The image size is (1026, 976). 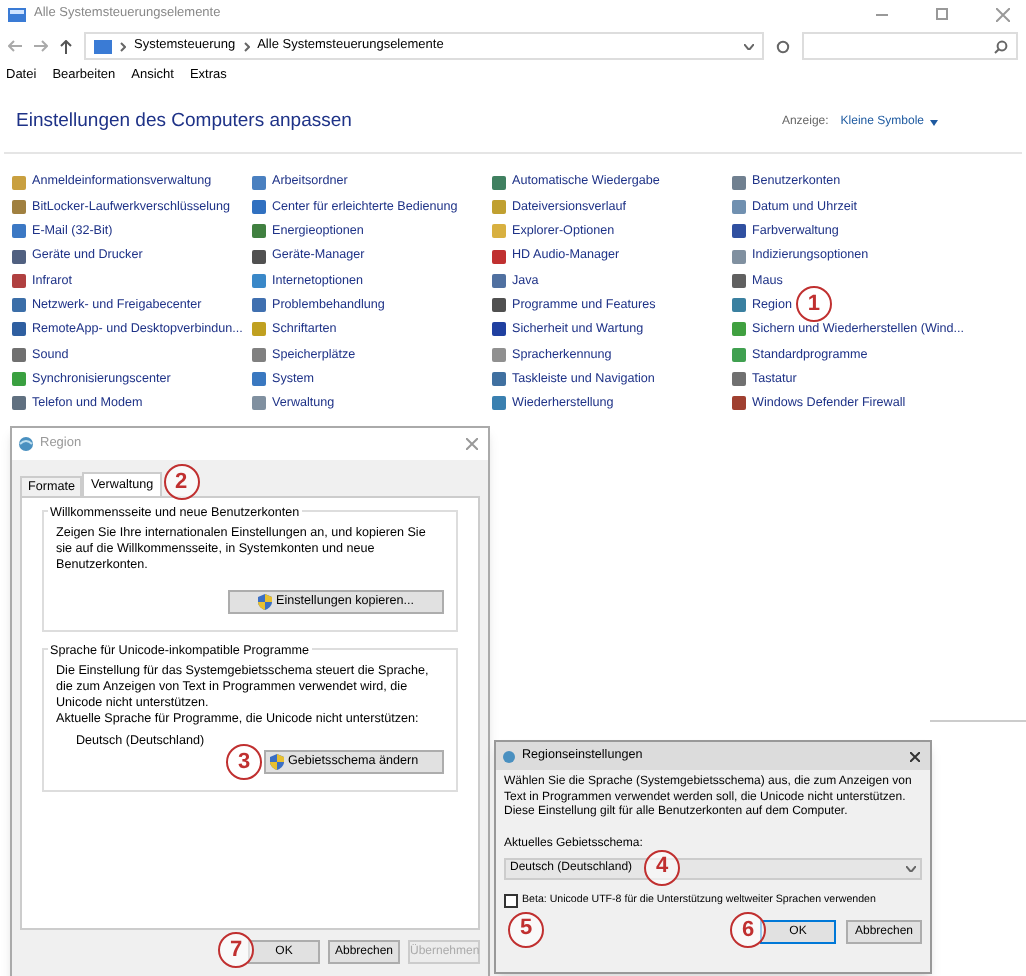 What do you see at coordinates (511, 900) in the screenshot?
I see `beta-checkbox` at bounding box center [511, 900].